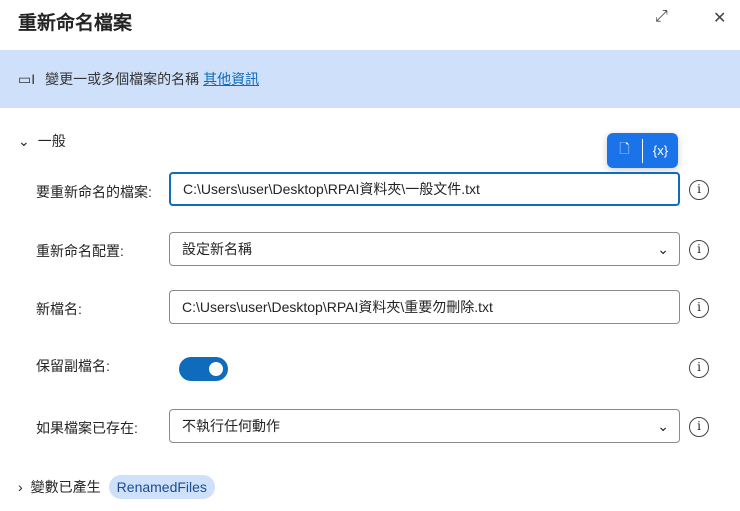 The image size is (740, 511). What do you see at coordinates (331, 189) in the screenshot?
I see `file-value: C:\Users\user\Desktop\RPAI資料夾\一般文件.txt` at bounding box center [331, 189].